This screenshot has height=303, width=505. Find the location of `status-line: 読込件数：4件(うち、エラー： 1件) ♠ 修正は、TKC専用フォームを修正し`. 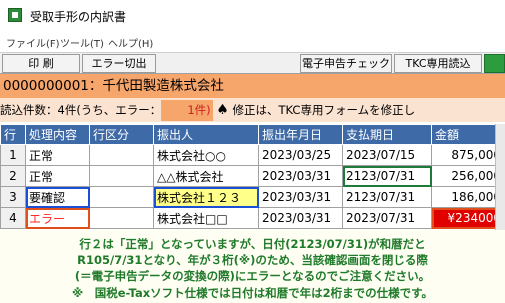

status-line: 読込件数：4件(うち、エラー： 1件) ♠ 修正は、TKC専用フォームを修正し is located at coordinates (252, 110).